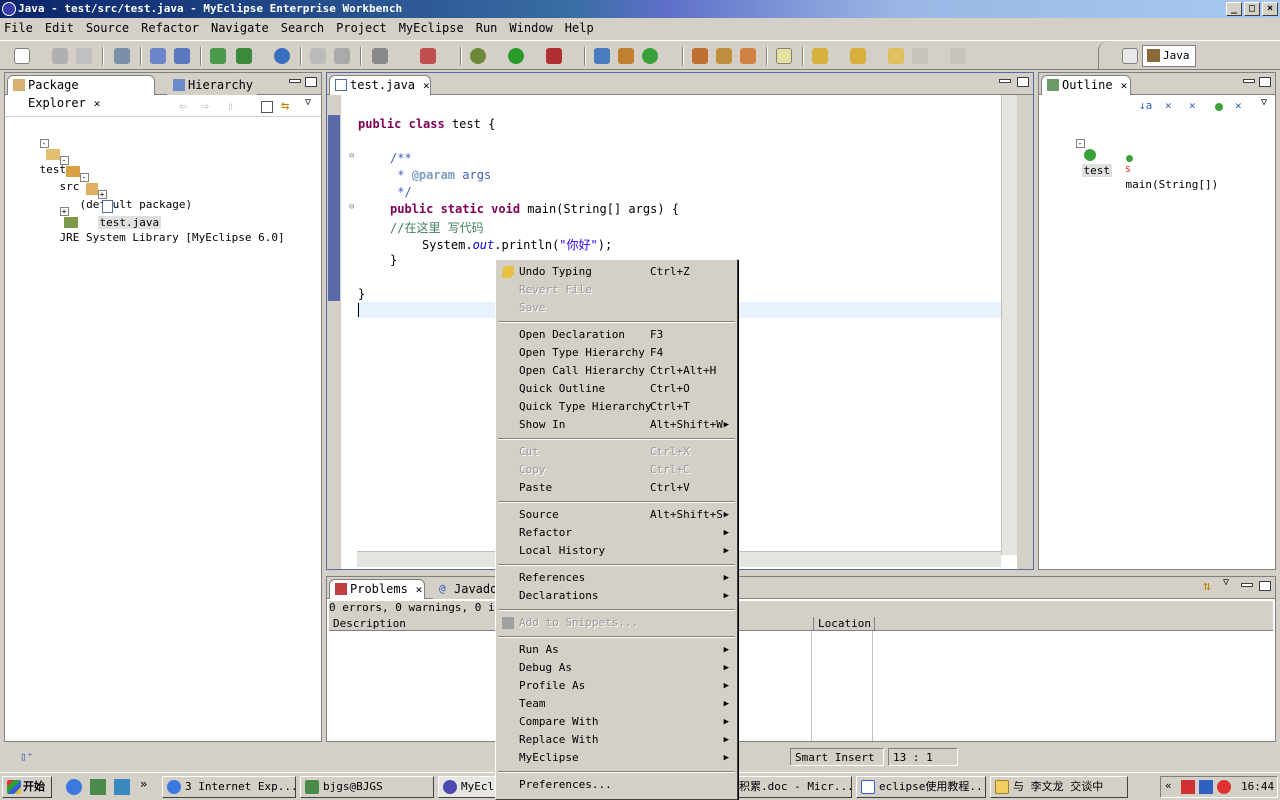 The height and width of the screenshot is (800, 1280). What do you see at coordinates (243, 28) in the screenshot?
I see `menu-navigate: Navigate` at bounding box center [243, 28].